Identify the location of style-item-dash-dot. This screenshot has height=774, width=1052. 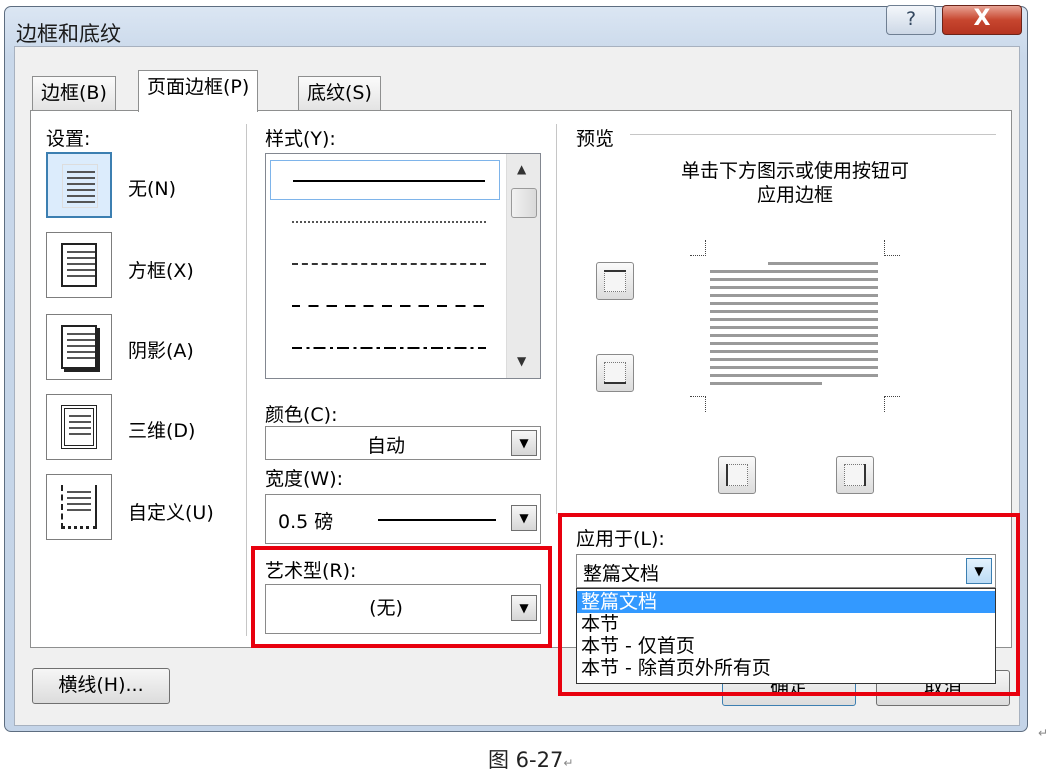
(385, 348).